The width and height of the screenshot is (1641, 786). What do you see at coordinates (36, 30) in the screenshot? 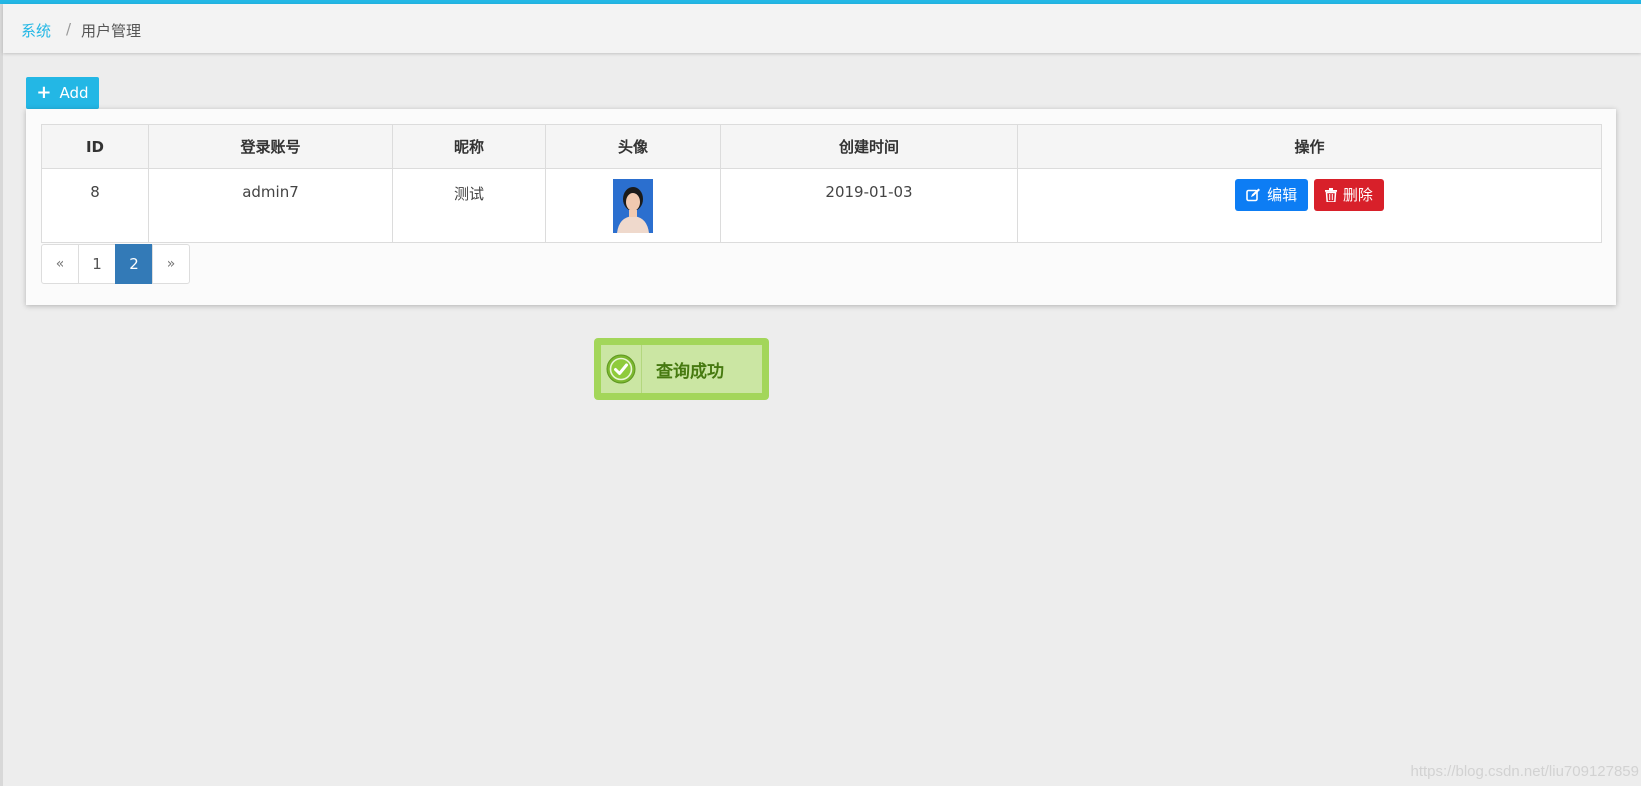
I see `breadcrumb-root-link: 系统` at bounding box center [36, 30].